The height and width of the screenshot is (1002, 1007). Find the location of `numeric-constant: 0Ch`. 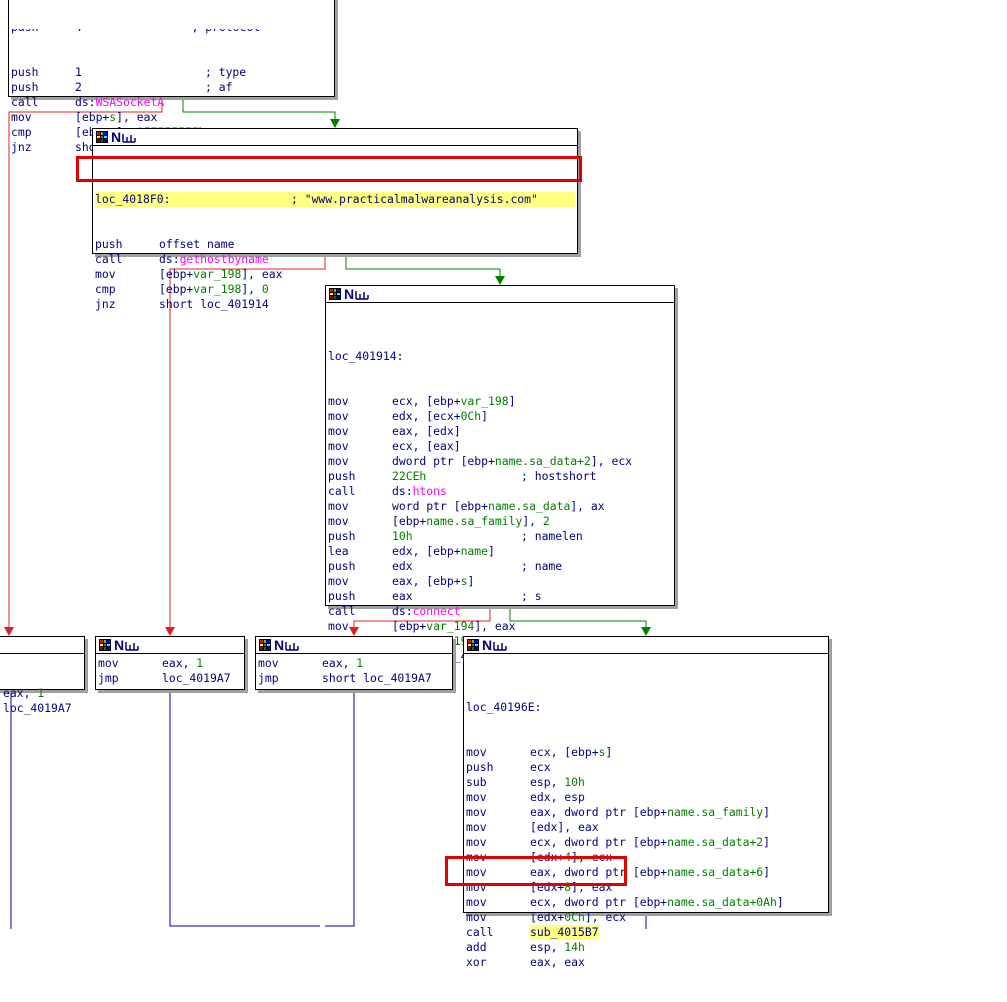

numeric-constant: 0Ch is located at coordinates (471, 416).